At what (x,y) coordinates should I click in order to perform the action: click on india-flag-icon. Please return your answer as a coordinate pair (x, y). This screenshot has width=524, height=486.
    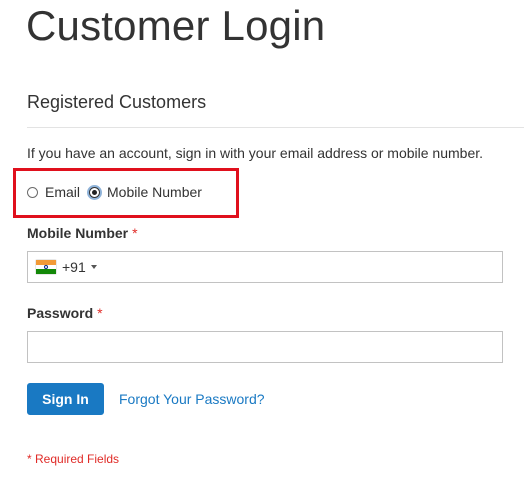
    Looking at the image, I should click on (46, 267).